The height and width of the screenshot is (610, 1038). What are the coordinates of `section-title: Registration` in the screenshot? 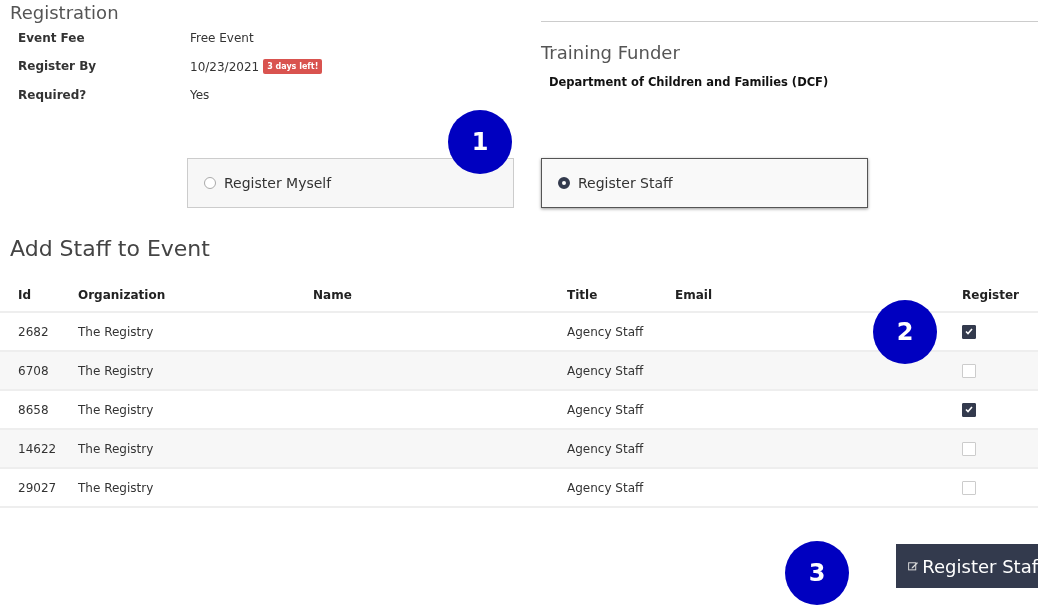 It's located at (64, 12).